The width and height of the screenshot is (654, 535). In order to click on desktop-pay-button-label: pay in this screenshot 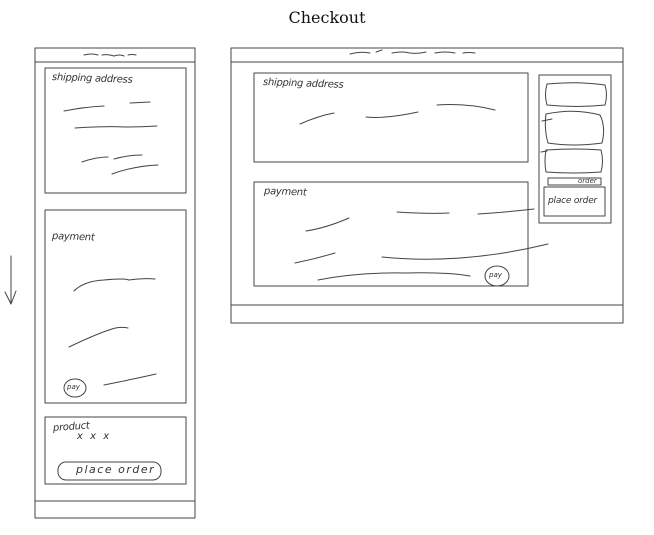, I will do `click(495, 275)`.